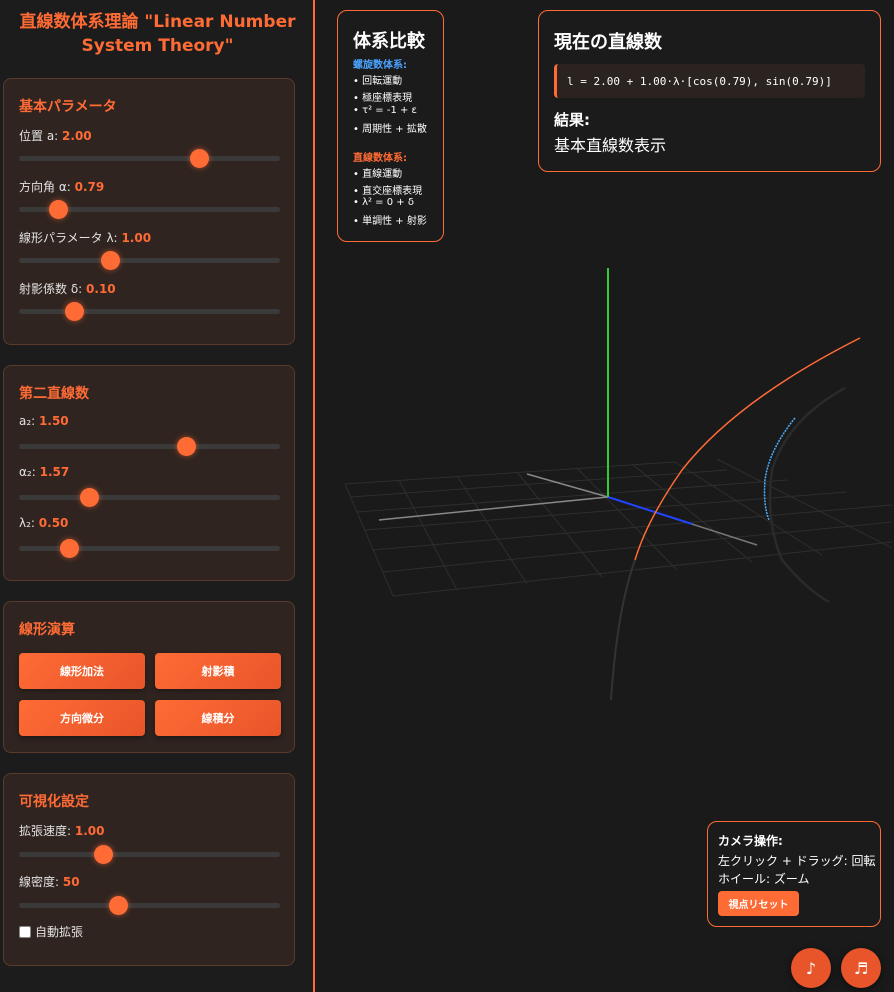  Describe the element at coordinates (85, 238) in the screenshot. I see `param-label-lambda: 線形パラメータ λ: 1.00` at that location.